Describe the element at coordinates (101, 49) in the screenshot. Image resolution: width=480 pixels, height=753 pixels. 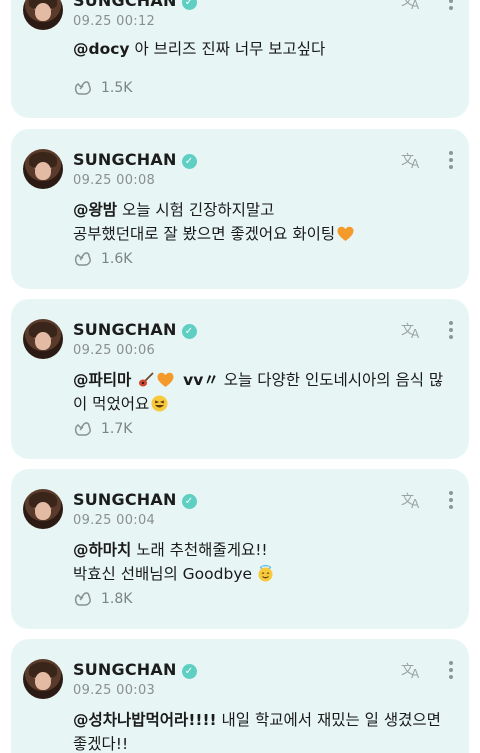
I see `mention: @docy` at that location.